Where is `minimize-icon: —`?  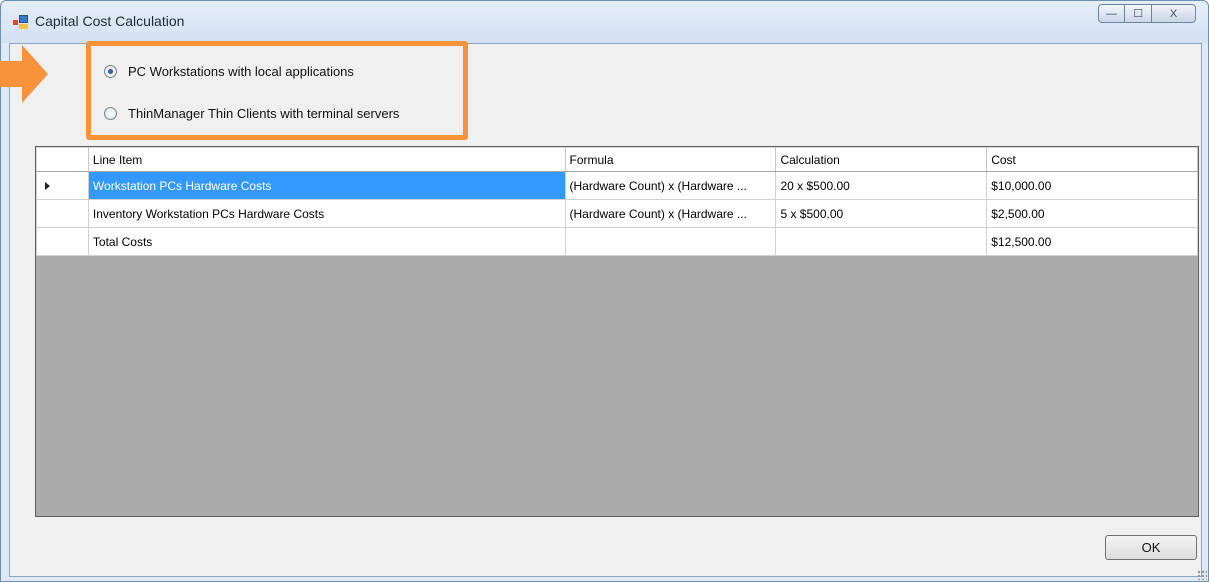 minimize-icon: — is located at coordinates (1111, 13).